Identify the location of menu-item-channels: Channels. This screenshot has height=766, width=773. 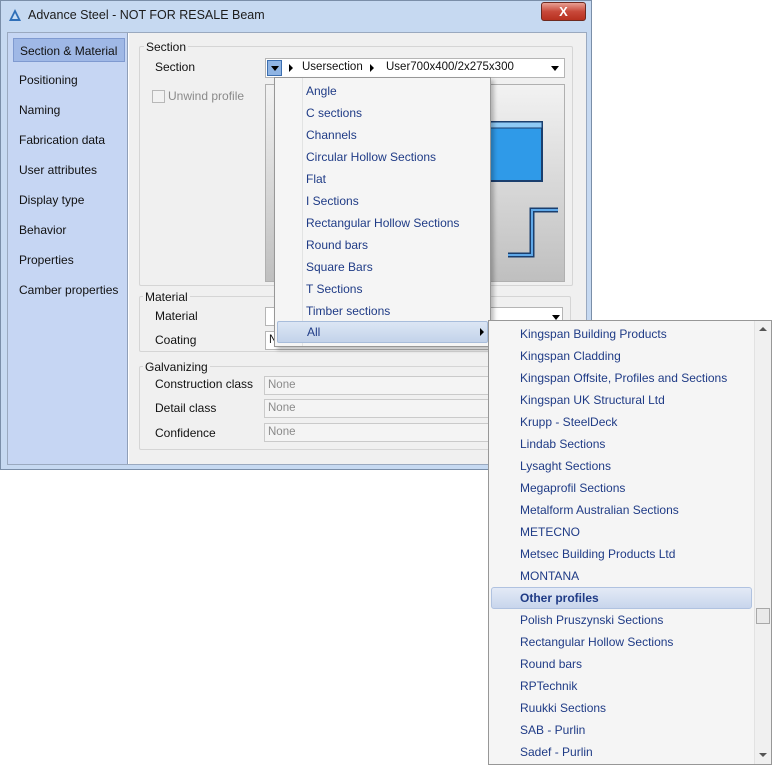
(331, 135).